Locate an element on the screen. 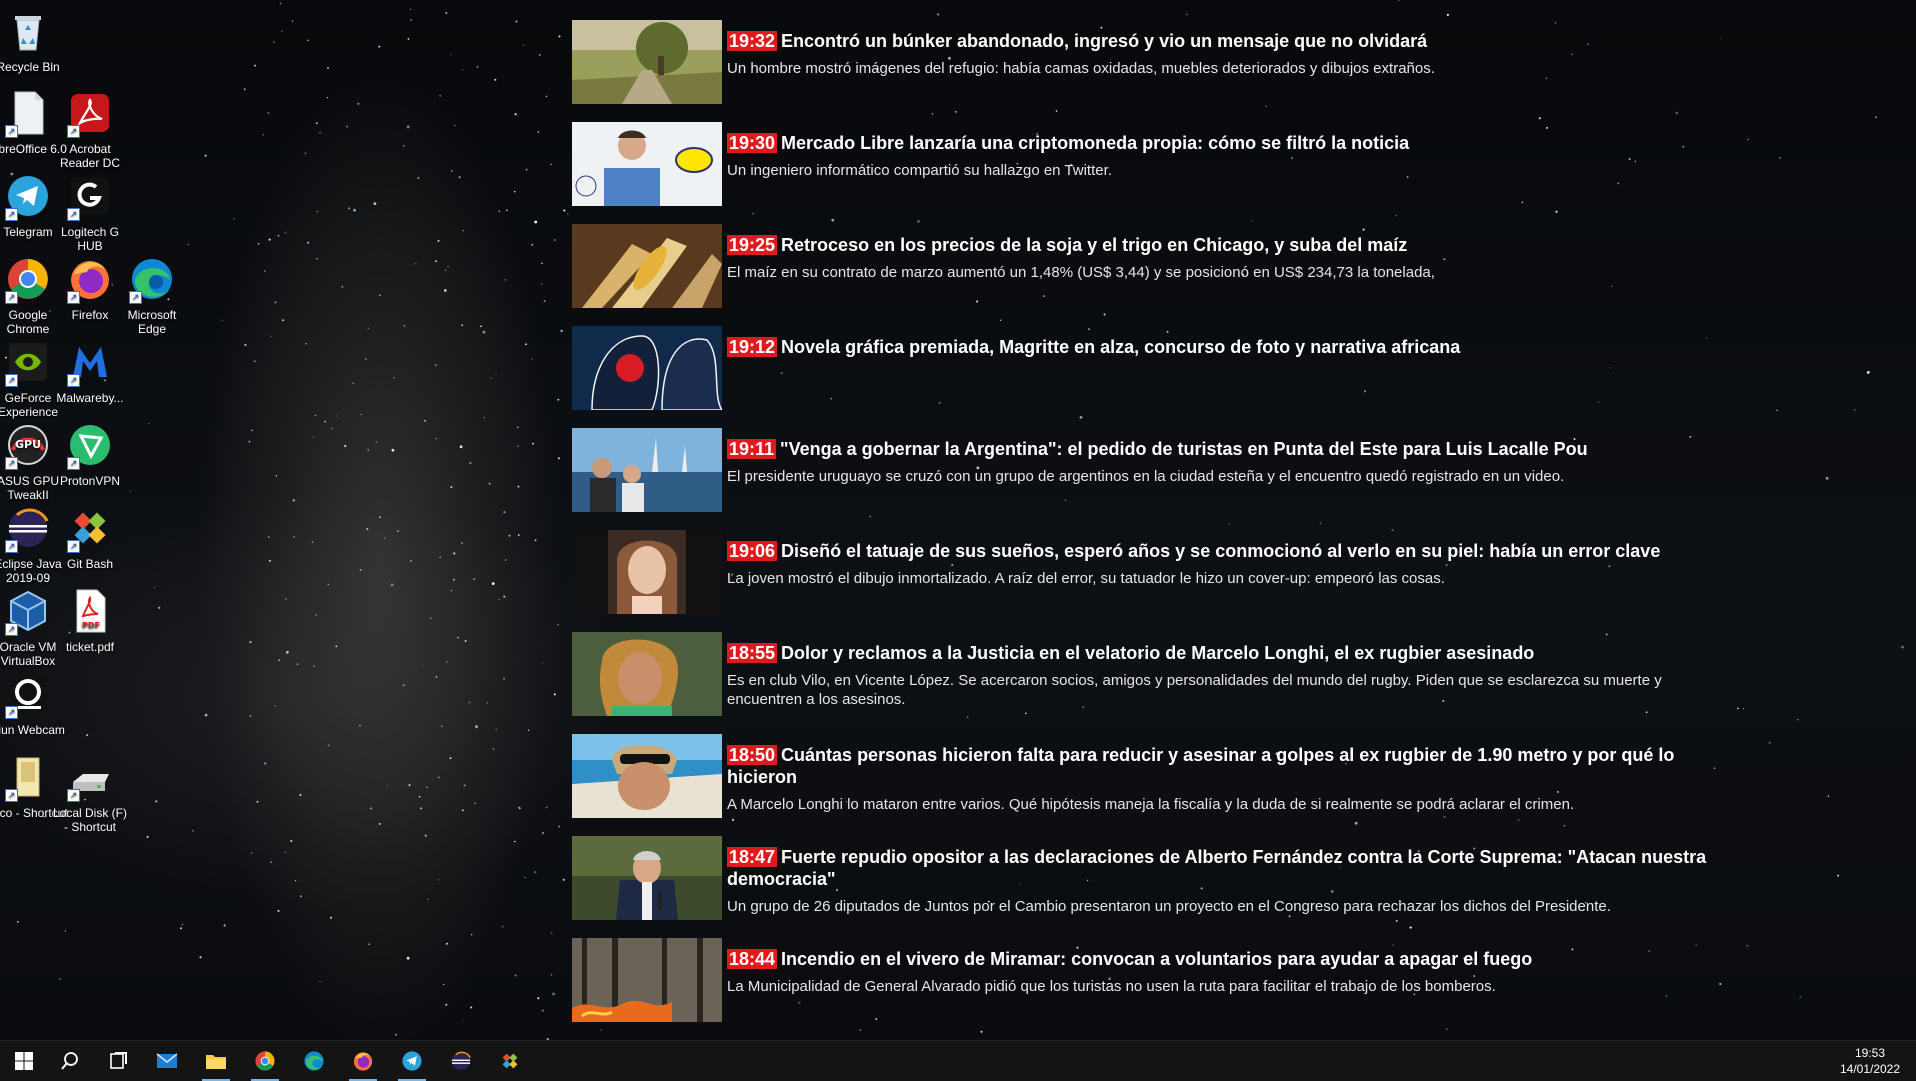  desktop-icon-label: ProtonVPN is located at coordinates (90, 481).